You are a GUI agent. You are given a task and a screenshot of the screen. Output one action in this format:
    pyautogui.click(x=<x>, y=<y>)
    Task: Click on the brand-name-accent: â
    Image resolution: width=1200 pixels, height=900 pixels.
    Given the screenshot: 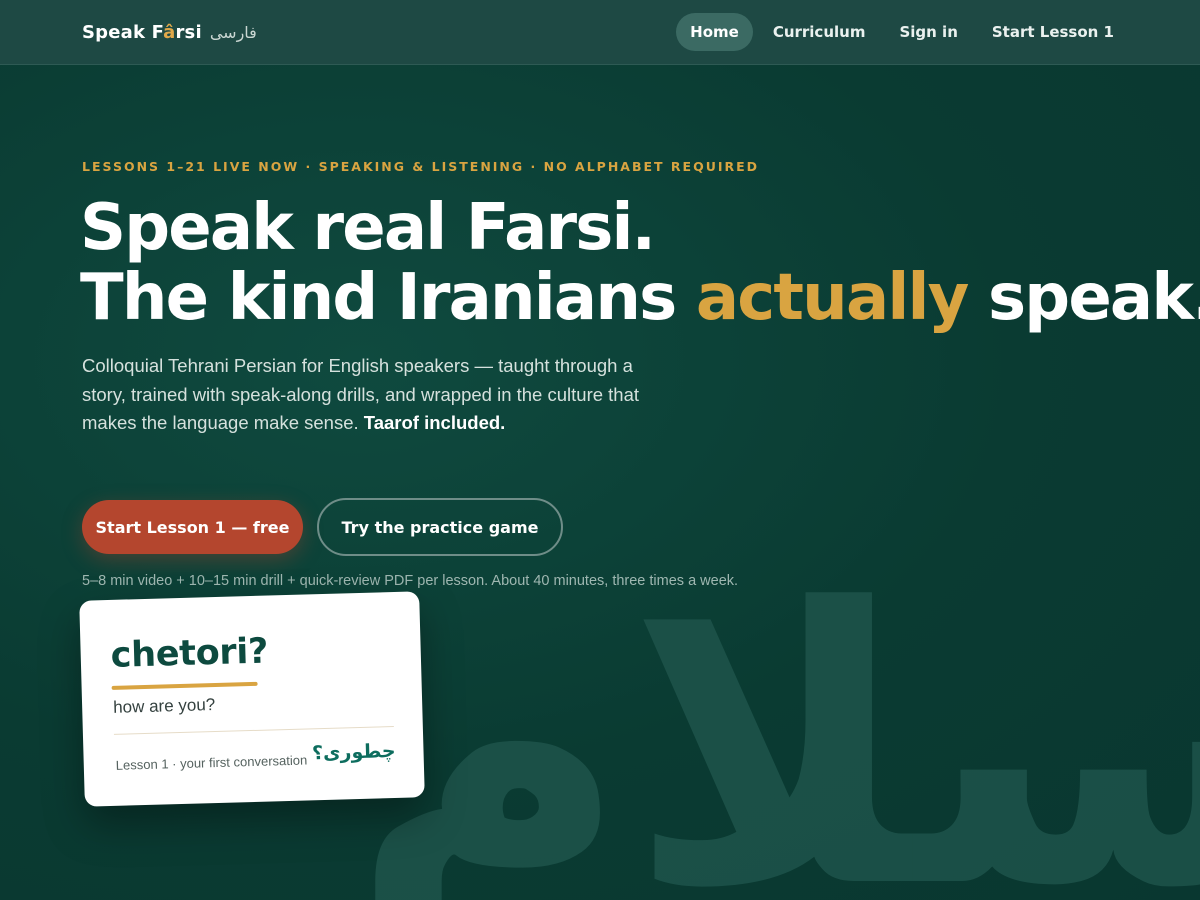 What is the action you would take?
    pyautogui.click(x=169, y=32)
    